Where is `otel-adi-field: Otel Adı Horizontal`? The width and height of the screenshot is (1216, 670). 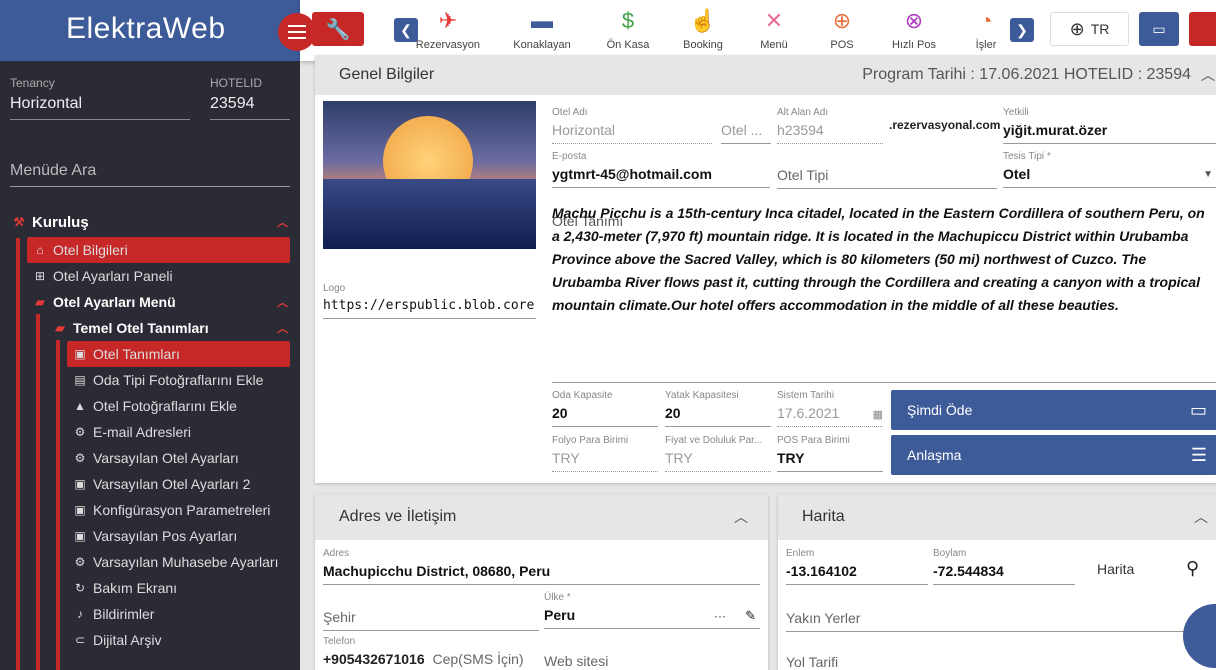 otel-adi-field: Otel Adı Horizontal is located at coordinates (632, 125).